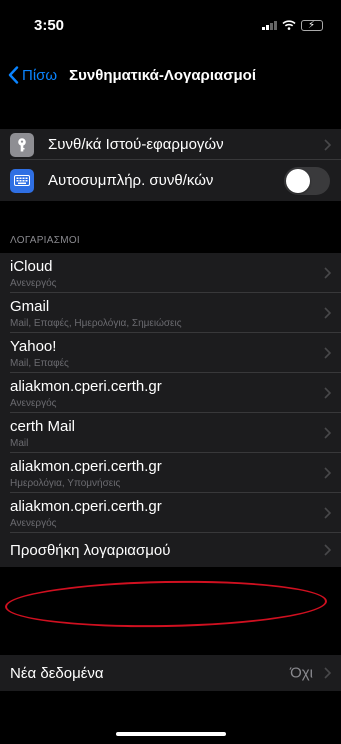 This screenshot has width=341, height=744. Describe the element at coordinates (31, 266) in the screenshot. I see `account-name: iCloud` at that location.